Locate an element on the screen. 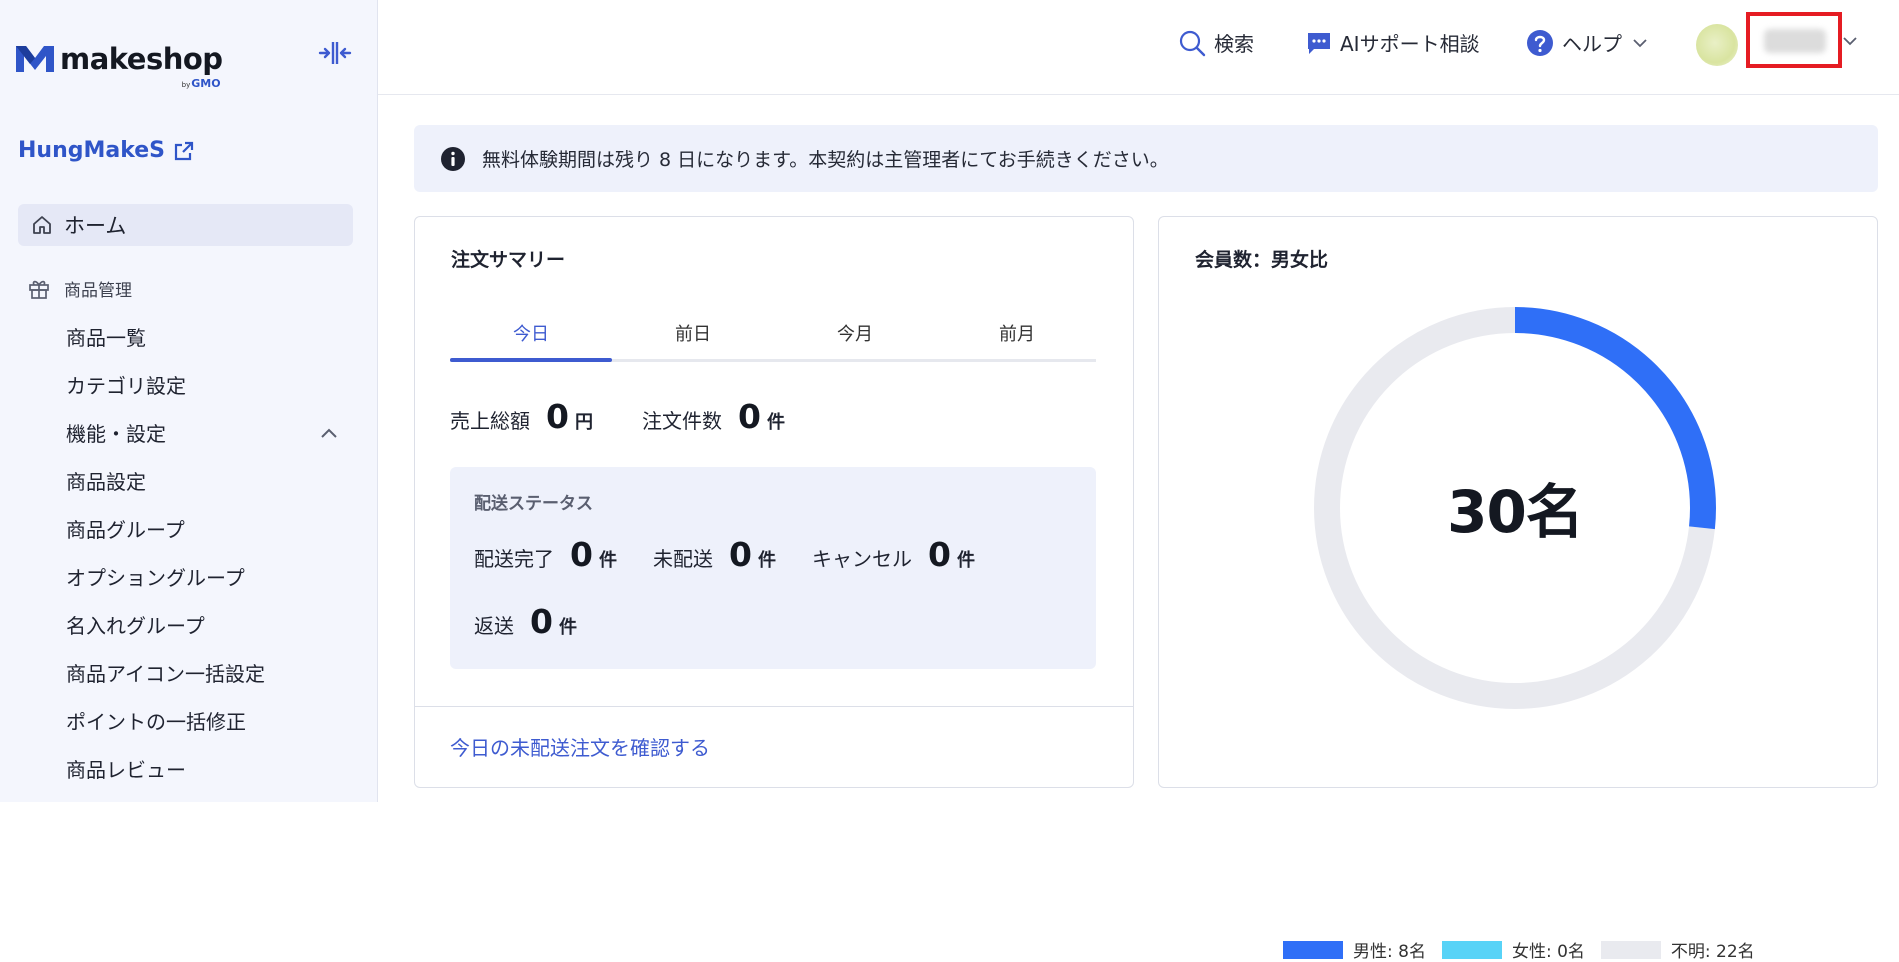  legend-entry: 男性: 8名 is located at coordinates (1354, 949).